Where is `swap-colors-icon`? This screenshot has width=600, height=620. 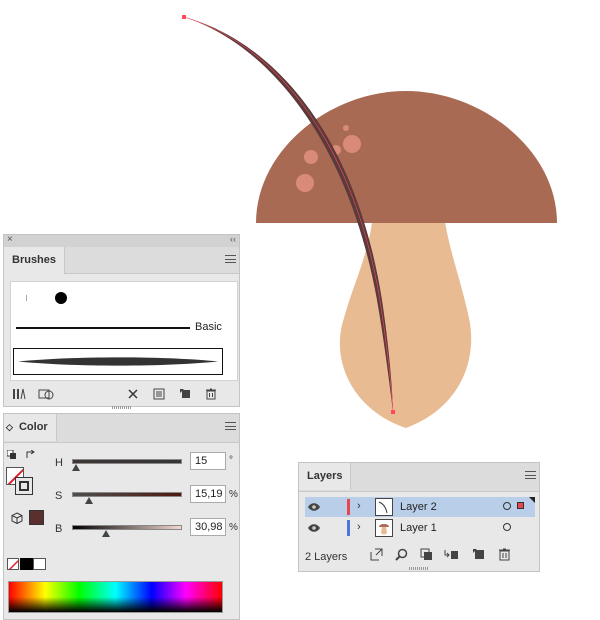 swap-colors-icon is located at coordinates (31, 454).